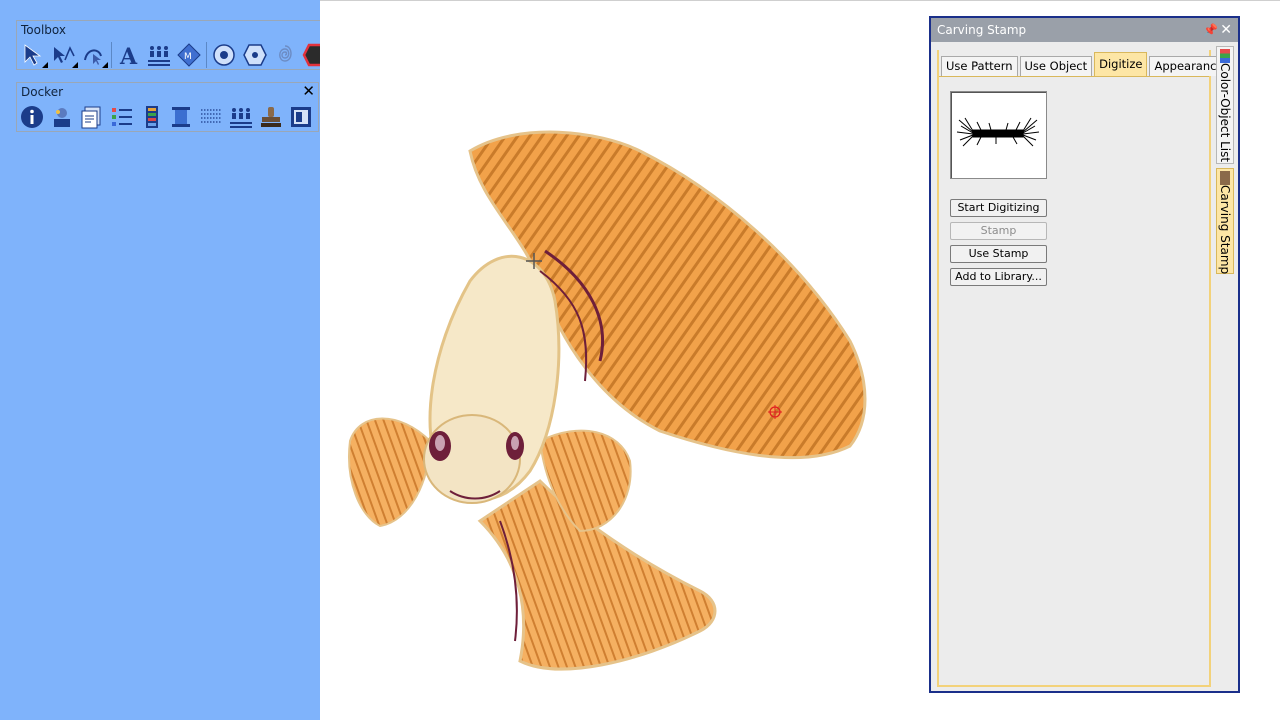  I want to click on side-docker-tabs: Color-Object List Carving Stamp, so click(1225, 164).